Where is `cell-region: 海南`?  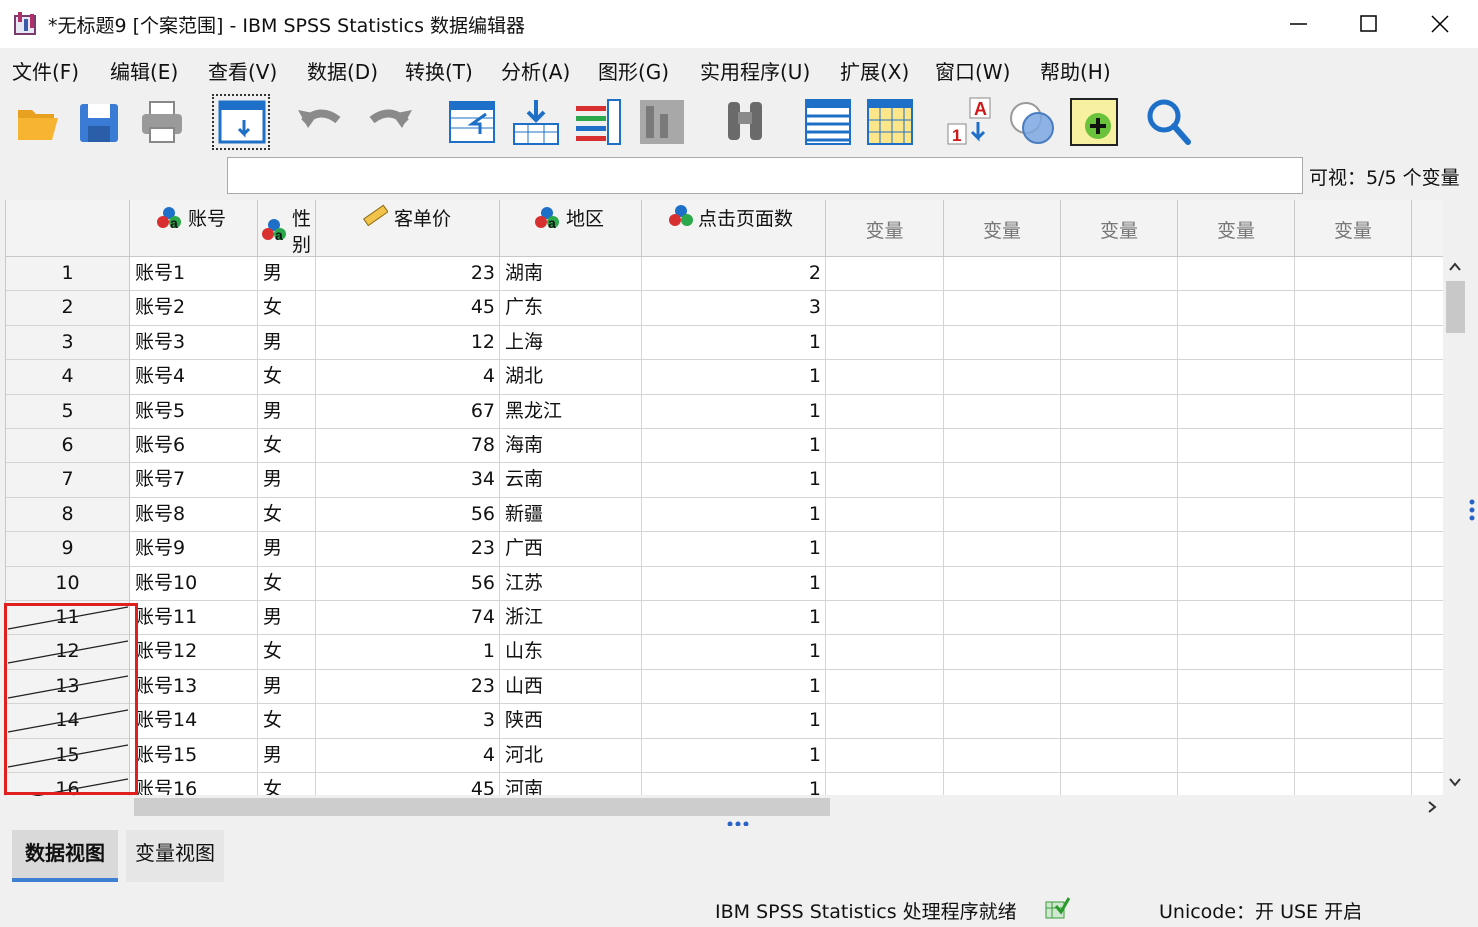
cell-region: 海南 is located at coordinates (571, 446).